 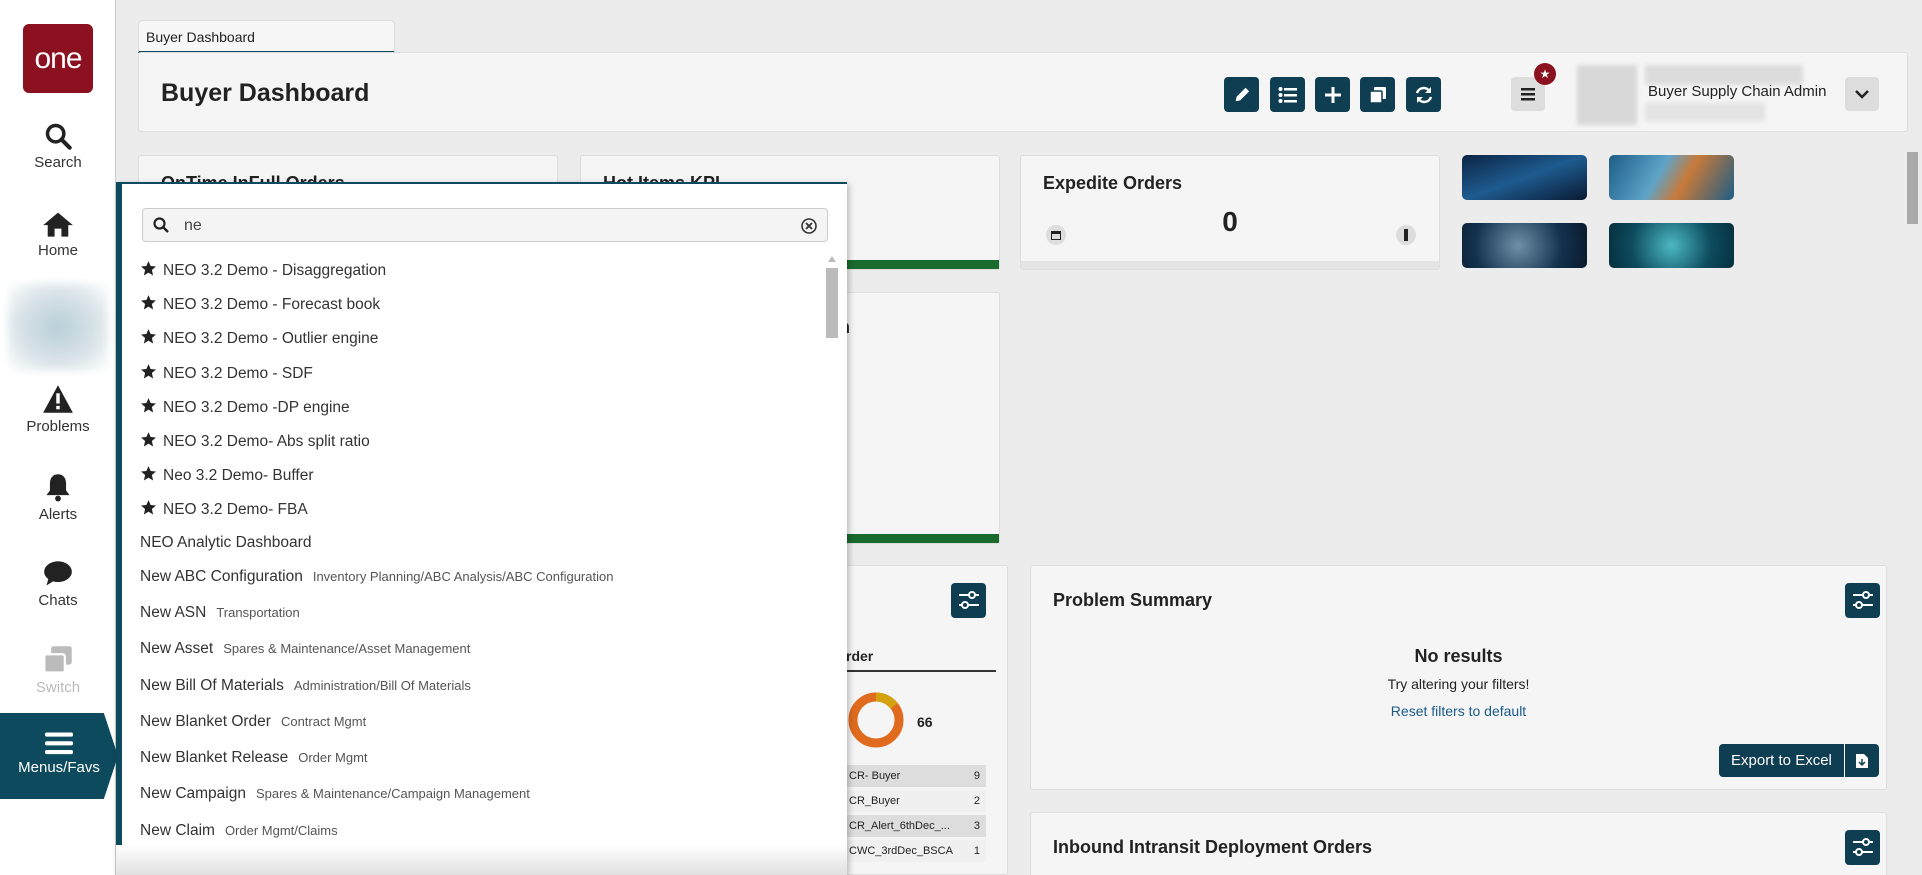 What do you see at coordinates (255, 446) in the screenshot?
I see `menu-result-item: NEO 3.2 Demo- Abs split ratio` at bounding box center [255, 446].